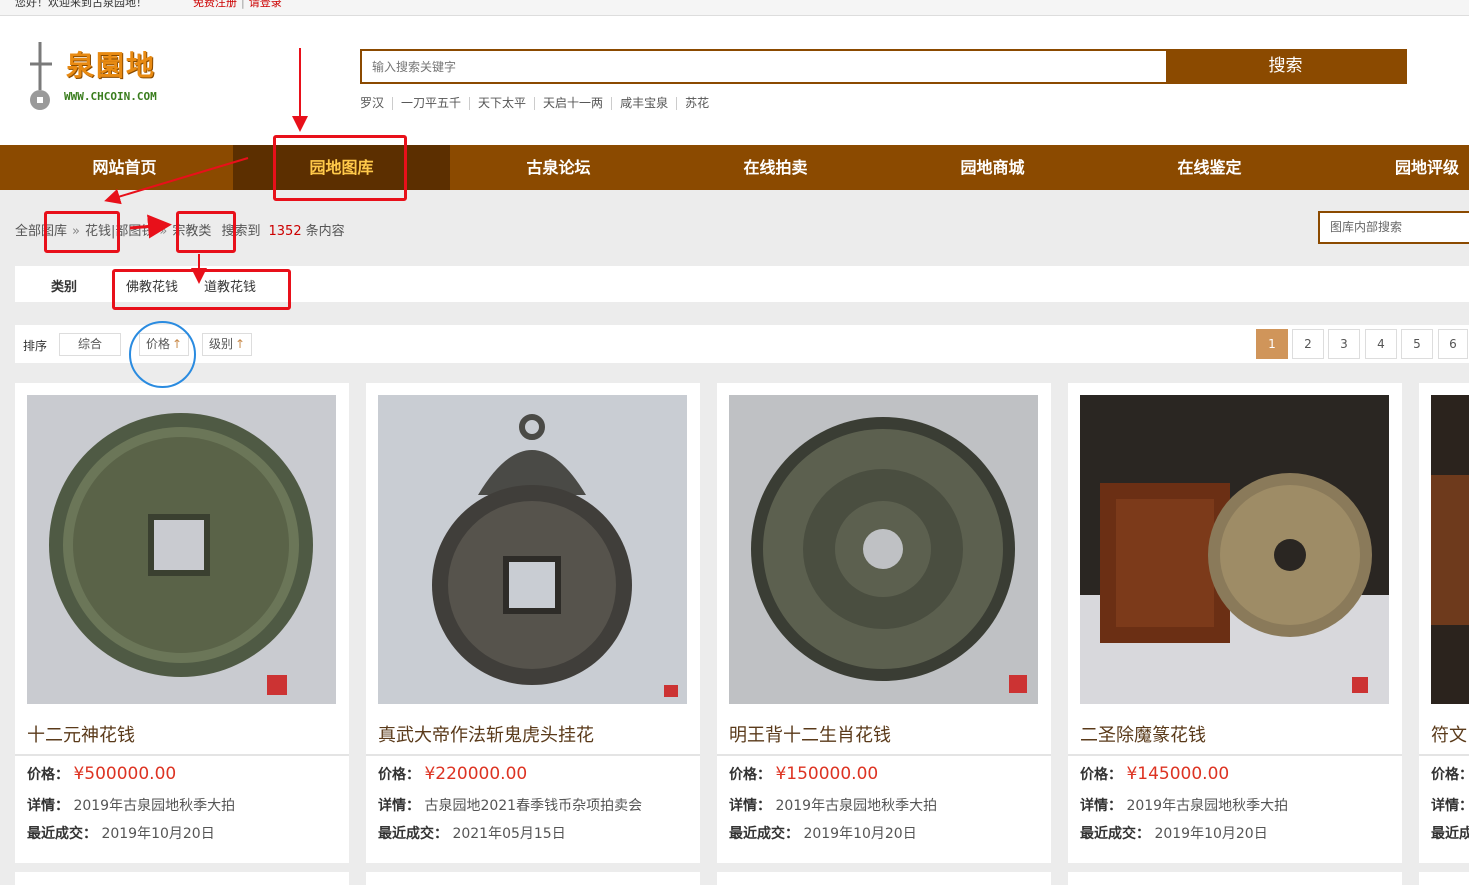  I want to click on nav-item-auction: 在线拍卖, so click(775, 167).